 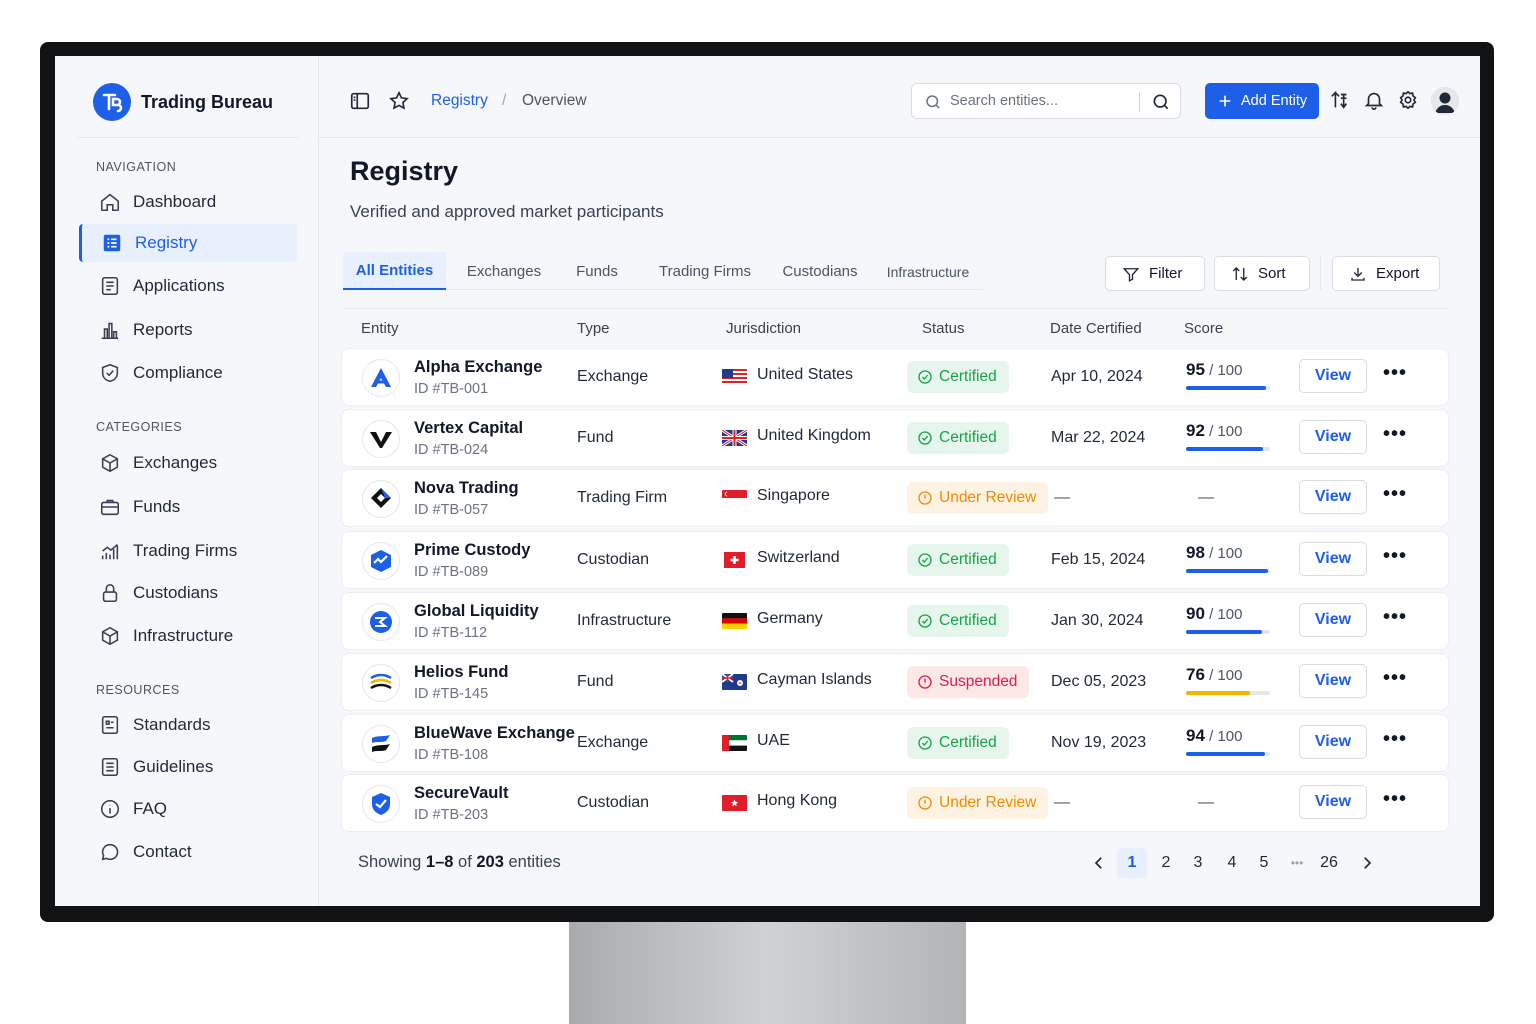 I want to click on date-certified: Dec 05, 2023, so click(x=1099, y=681).